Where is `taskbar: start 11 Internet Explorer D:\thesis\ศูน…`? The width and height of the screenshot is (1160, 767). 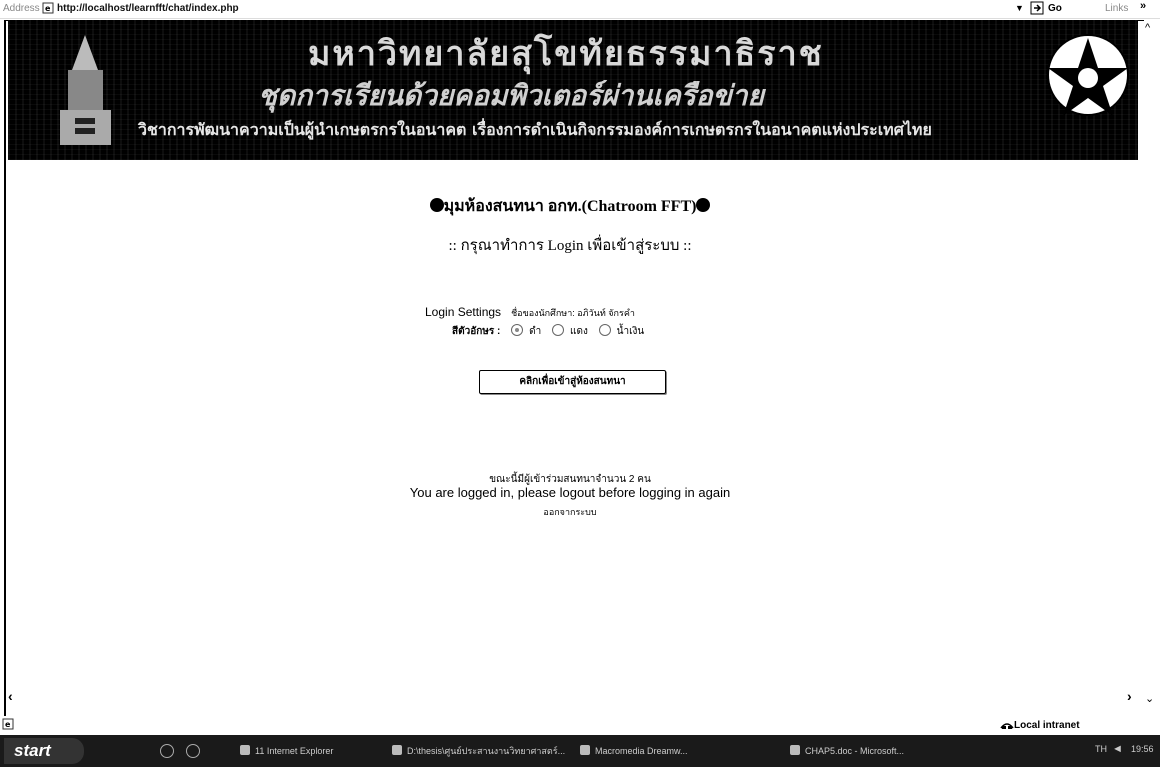 taskbar: start 11 Internet Explorer D:\thesis\ศูน… is located at coordinates (580, 751).